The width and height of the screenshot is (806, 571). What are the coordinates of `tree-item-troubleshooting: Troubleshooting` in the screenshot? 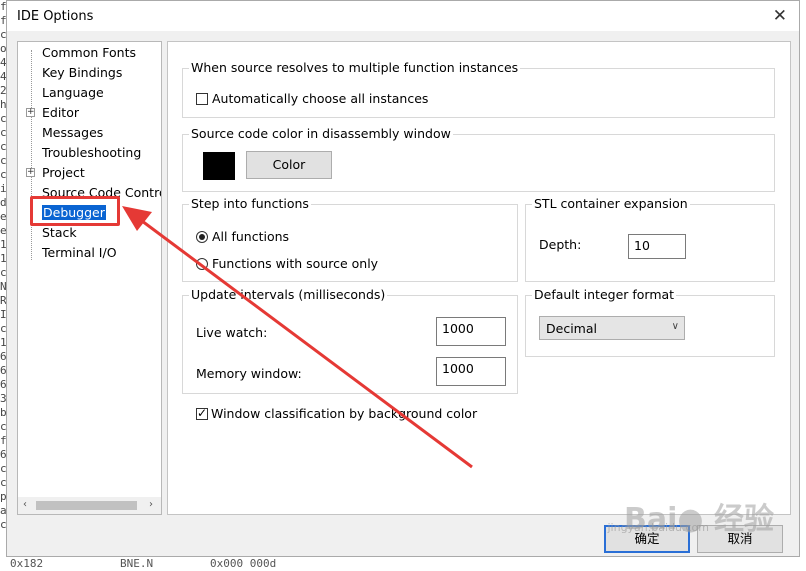 It's located at (91, 153).